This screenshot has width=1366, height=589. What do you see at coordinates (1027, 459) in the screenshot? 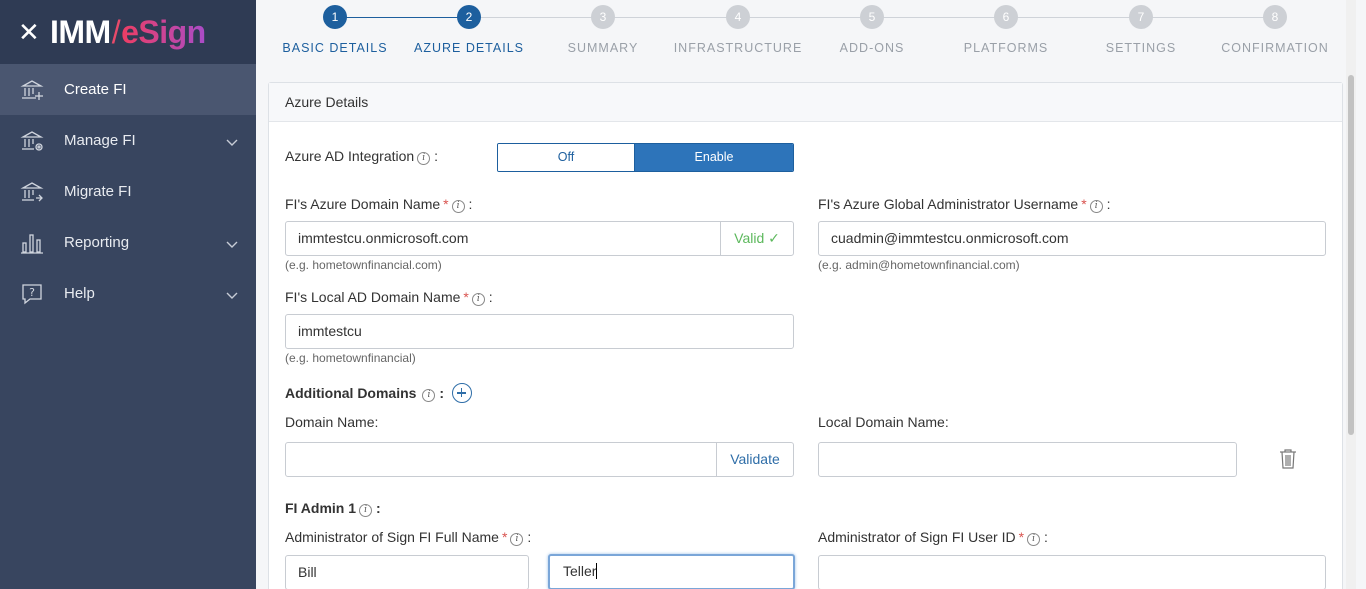
I see `local-domain-input` at bounding box center [1027, 459].